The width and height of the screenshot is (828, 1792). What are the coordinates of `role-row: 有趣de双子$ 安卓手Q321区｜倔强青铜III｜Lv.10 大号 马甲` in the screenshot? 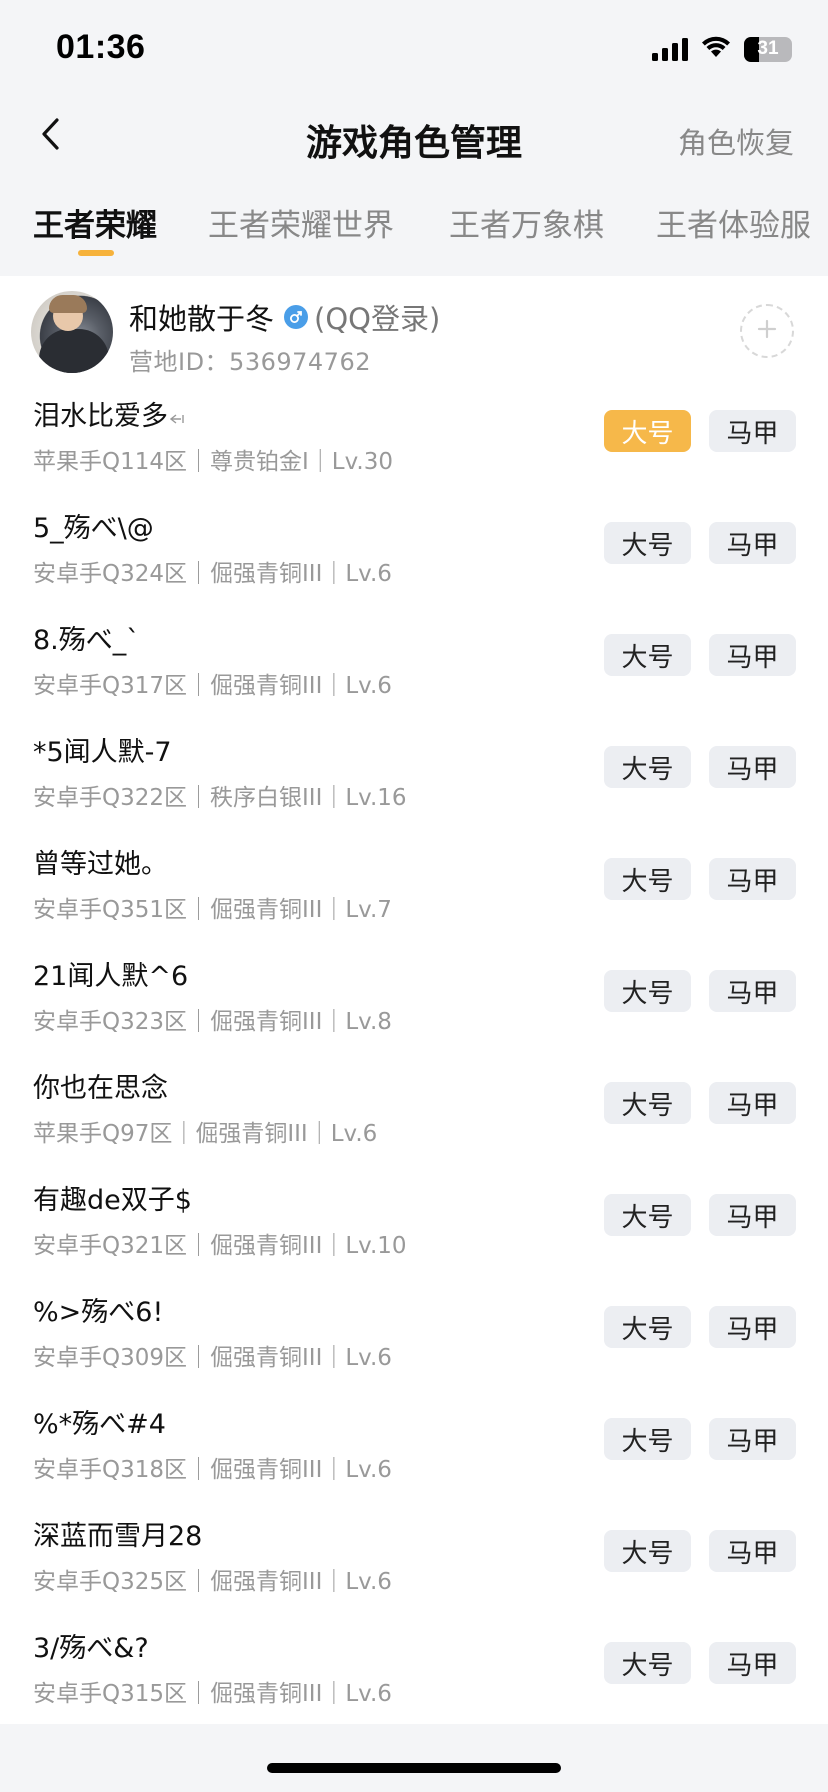 It's located at (414, 1226).